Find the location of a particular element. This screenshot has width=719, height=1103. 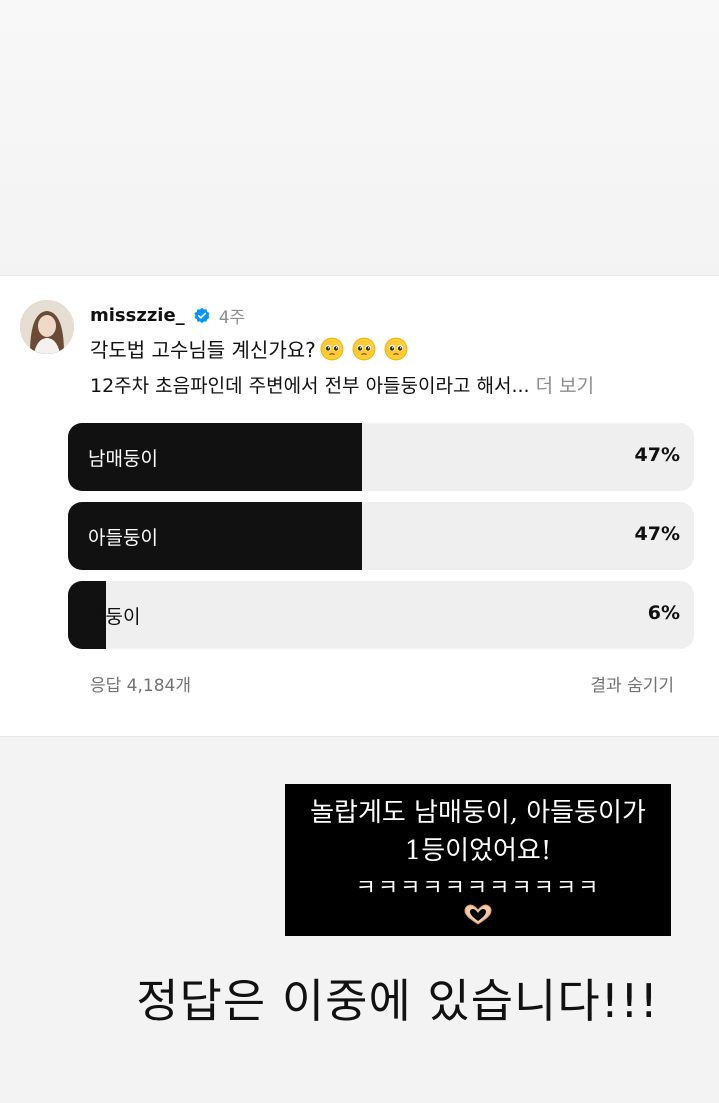

story-caption-line-1: 놀랍게도 남매둥이, 아들둥이가 is located at coordinates (478, 813).